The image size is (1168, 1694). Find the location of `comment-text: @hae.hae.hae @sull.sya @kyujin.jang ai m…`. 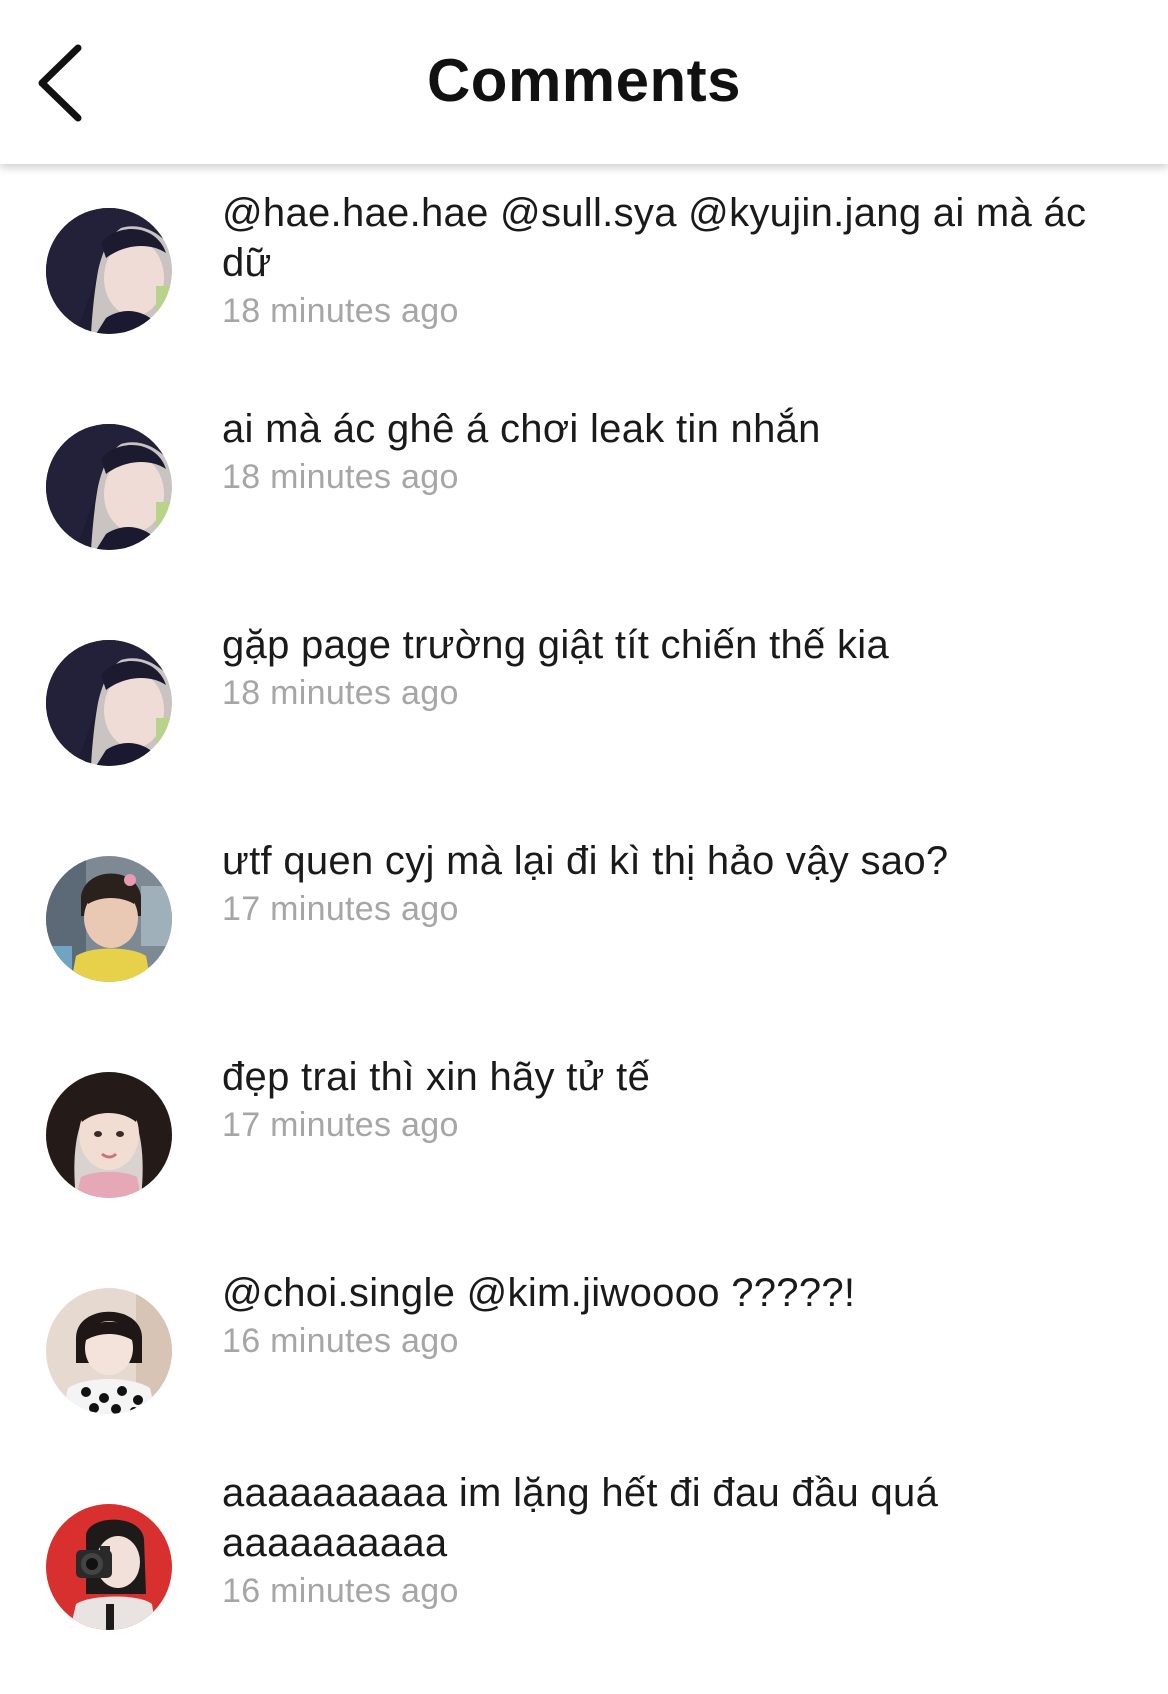

comment-text: @hae.hae.hae @sull.sya @kyujin.jang ai m… is located at coordinates (654, 238).